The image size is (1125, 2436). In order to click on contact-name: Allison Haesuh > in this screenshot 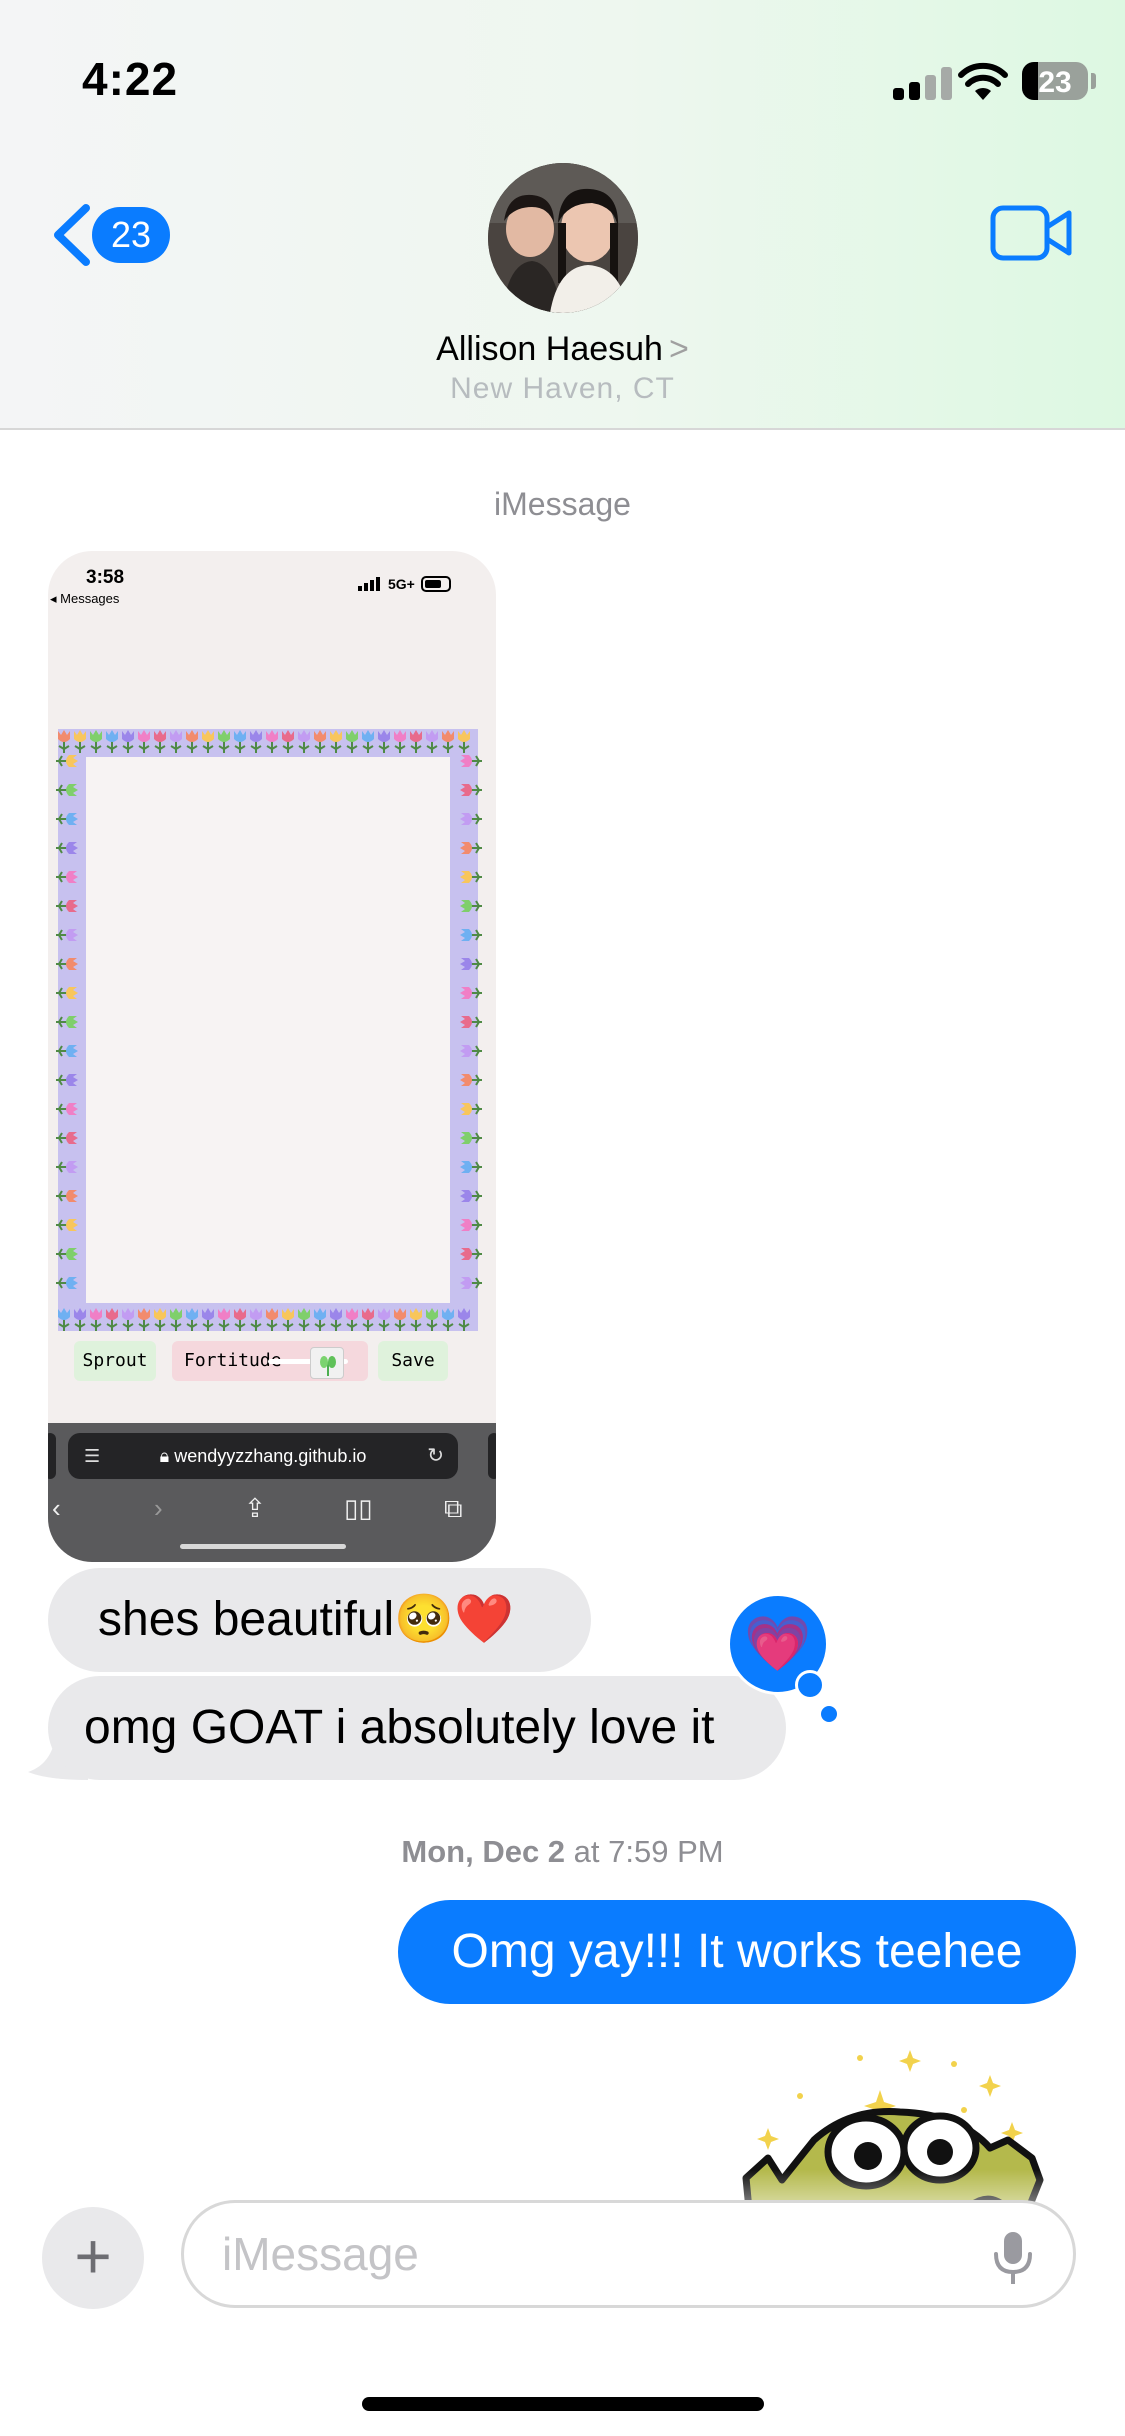, I will do `click(562, 349)`.